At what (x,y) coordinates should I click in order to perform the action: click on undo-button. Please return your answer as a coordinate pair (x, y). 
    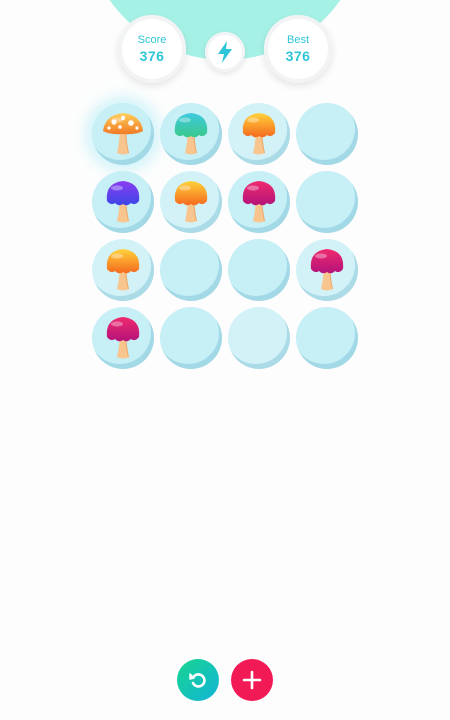
    Looking at the image, I should click on (198, 680).